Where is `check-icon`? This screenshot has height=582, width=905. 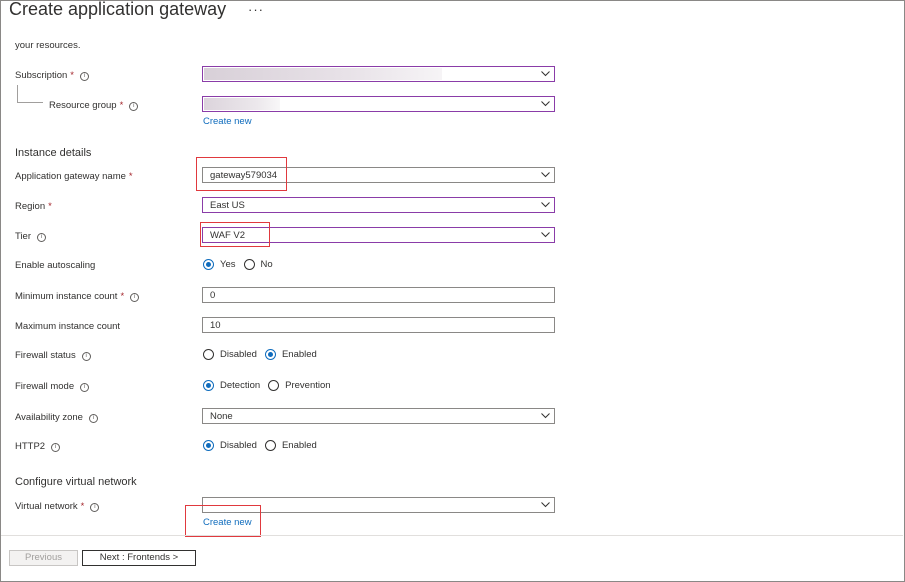
check-icon is located at coordinates (545, 174).